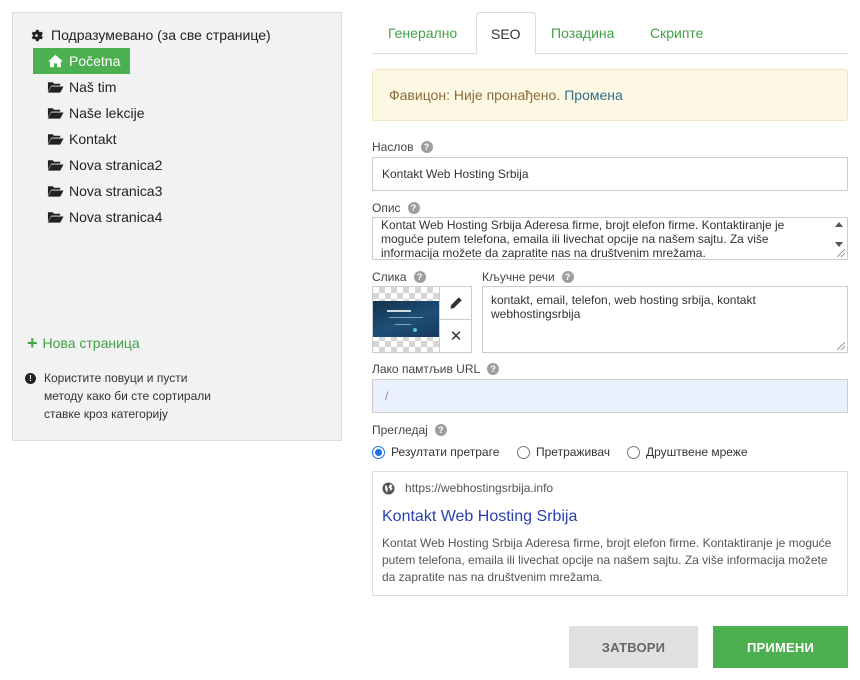  I want to click on image-label-text: Слика, so click(389, 277).